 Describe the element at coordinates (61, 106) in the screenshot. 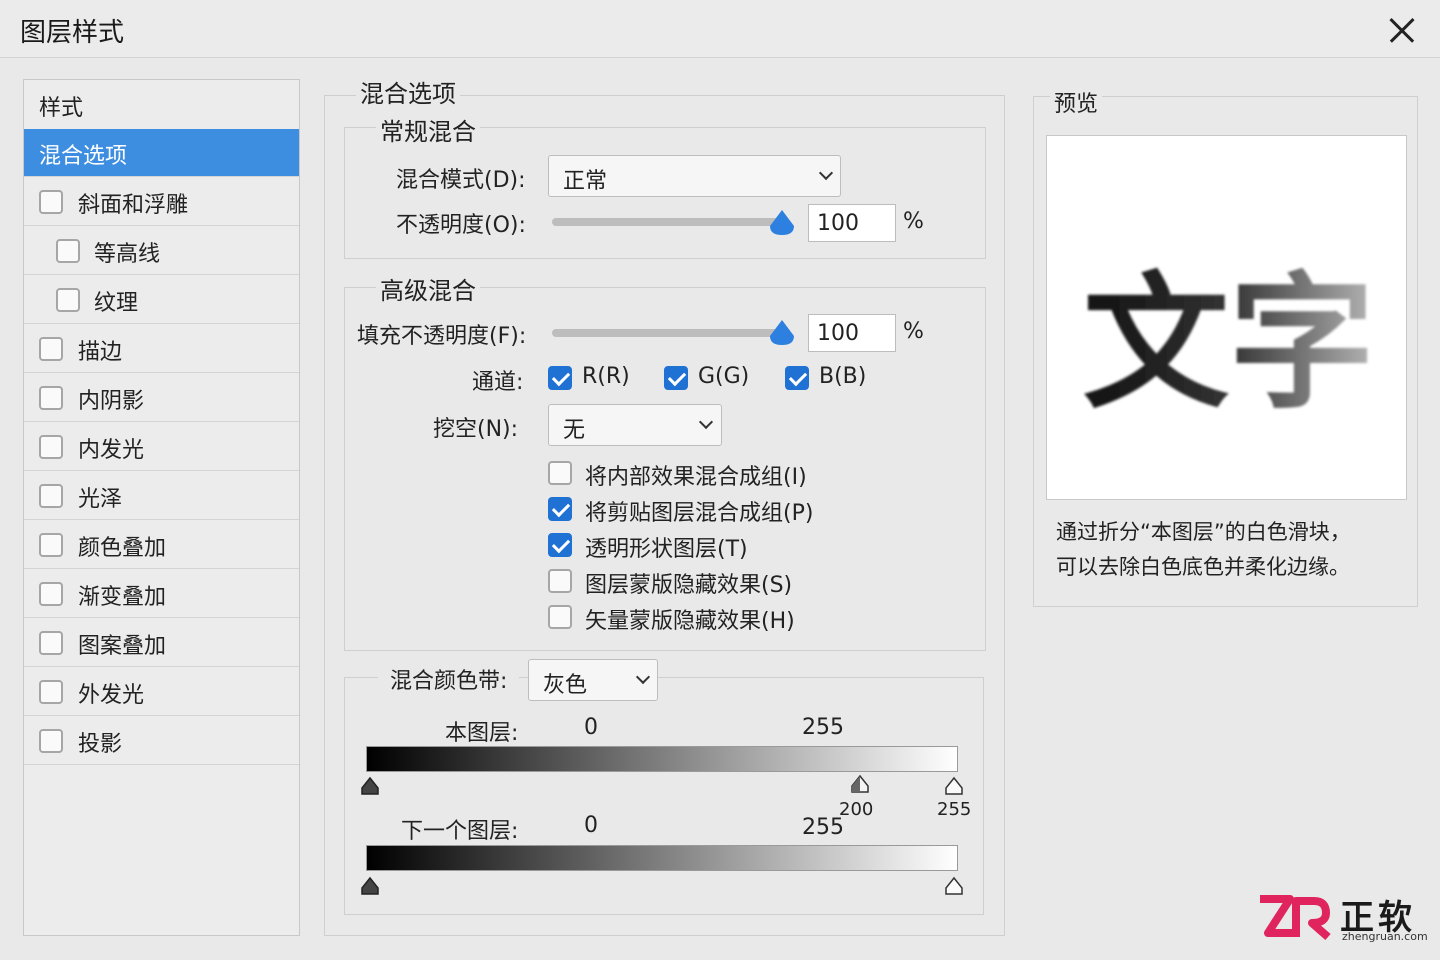

I see `style-list-header: 样式` at that location.